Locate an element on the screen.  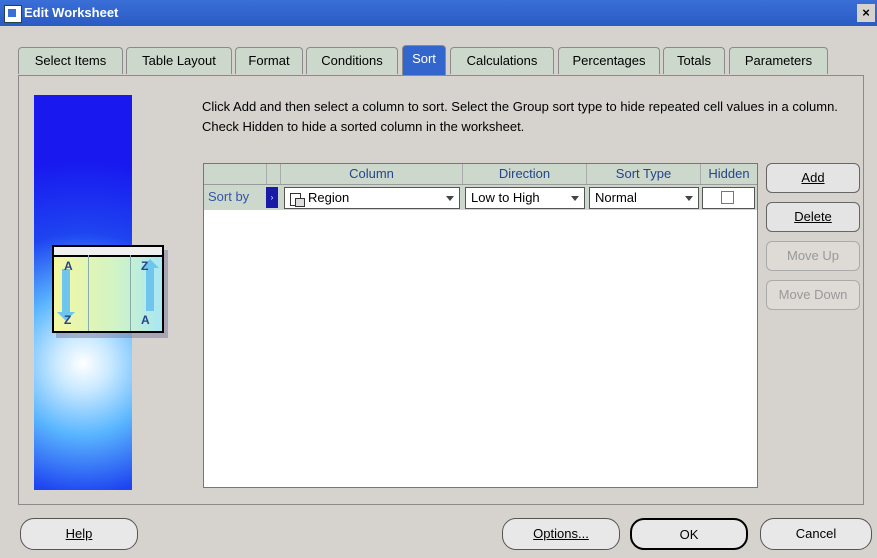
tab-select-items: Select Items is located at coordinates (70, 60).